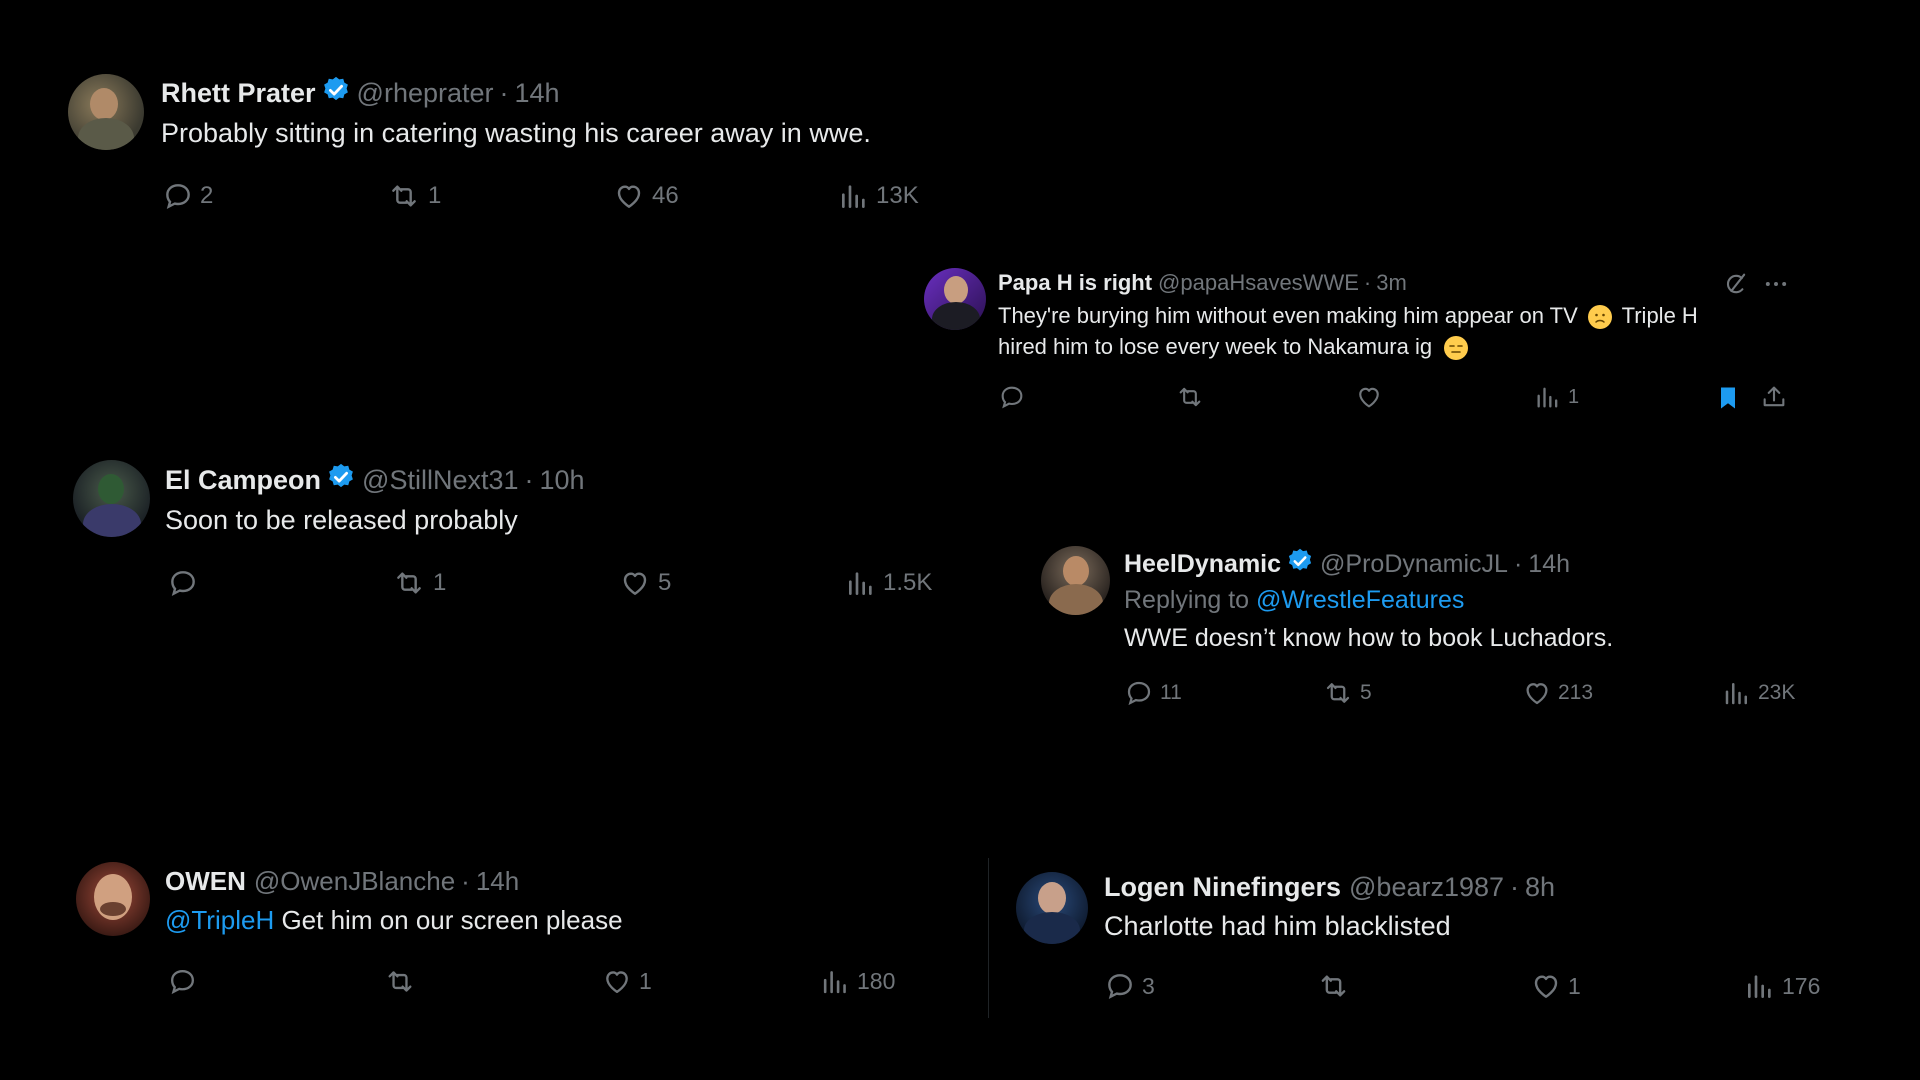 The height and width of the screenshot is (1080, 1920). Describe the element at coordinates (1659, 315) in the screenshot. I see `tweet-text-part: Triple H` at that location.